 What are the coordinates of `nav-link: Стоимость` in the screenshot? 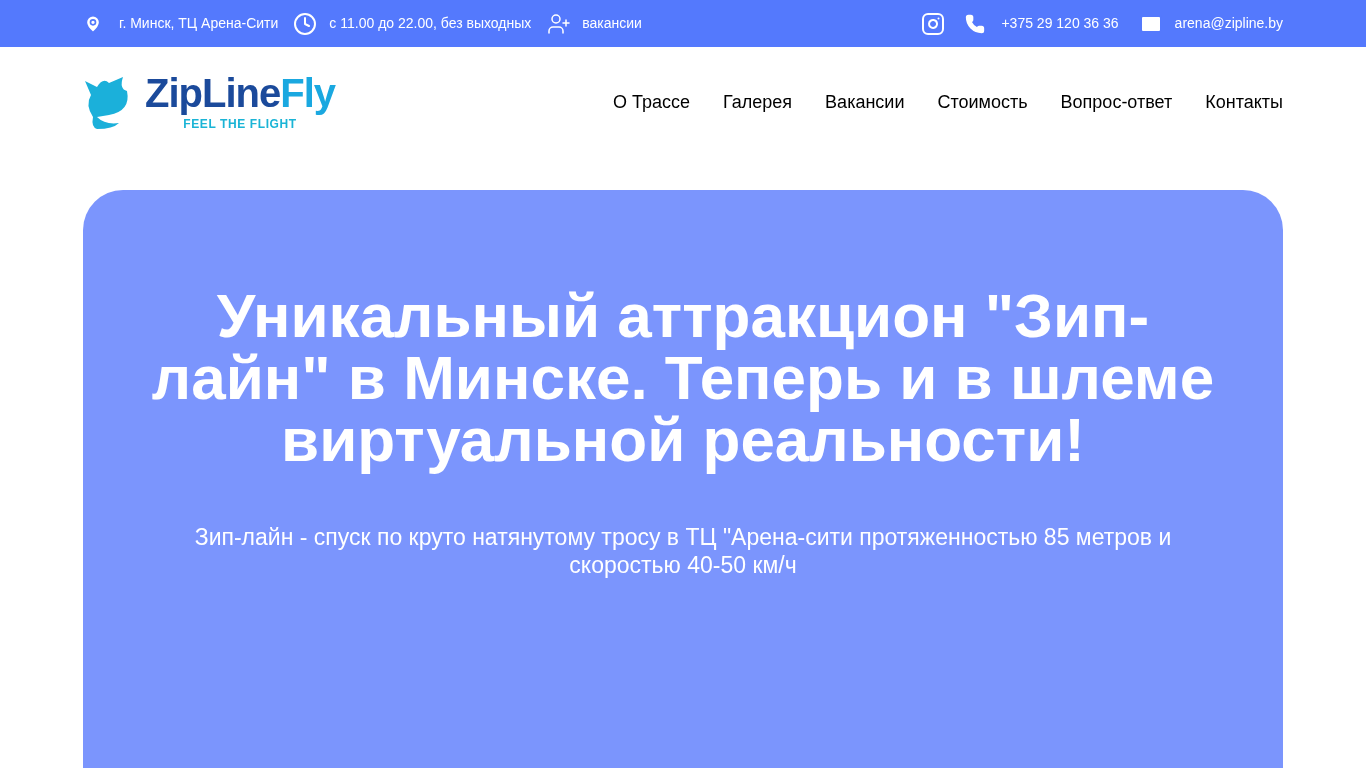 It's located at (982, 102).